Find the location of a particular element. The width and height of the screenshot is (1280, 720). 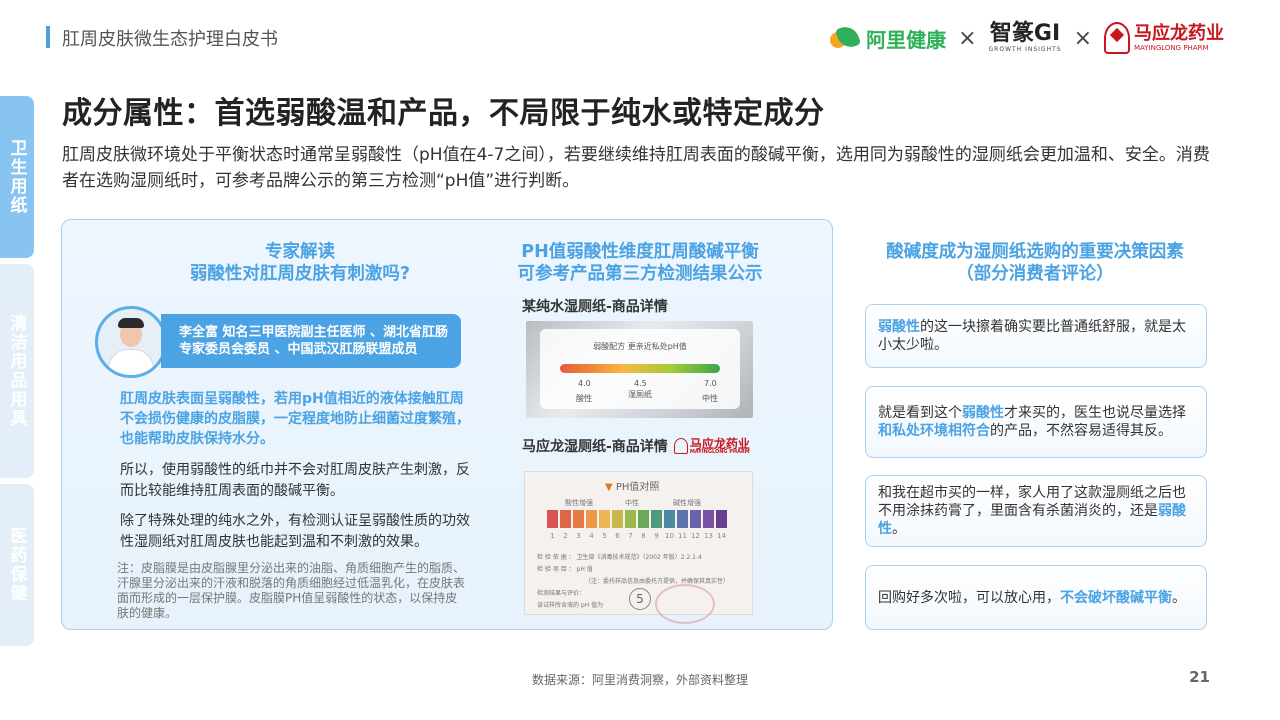

ph-scale-number: 5 is located at coordinates (604, 536).